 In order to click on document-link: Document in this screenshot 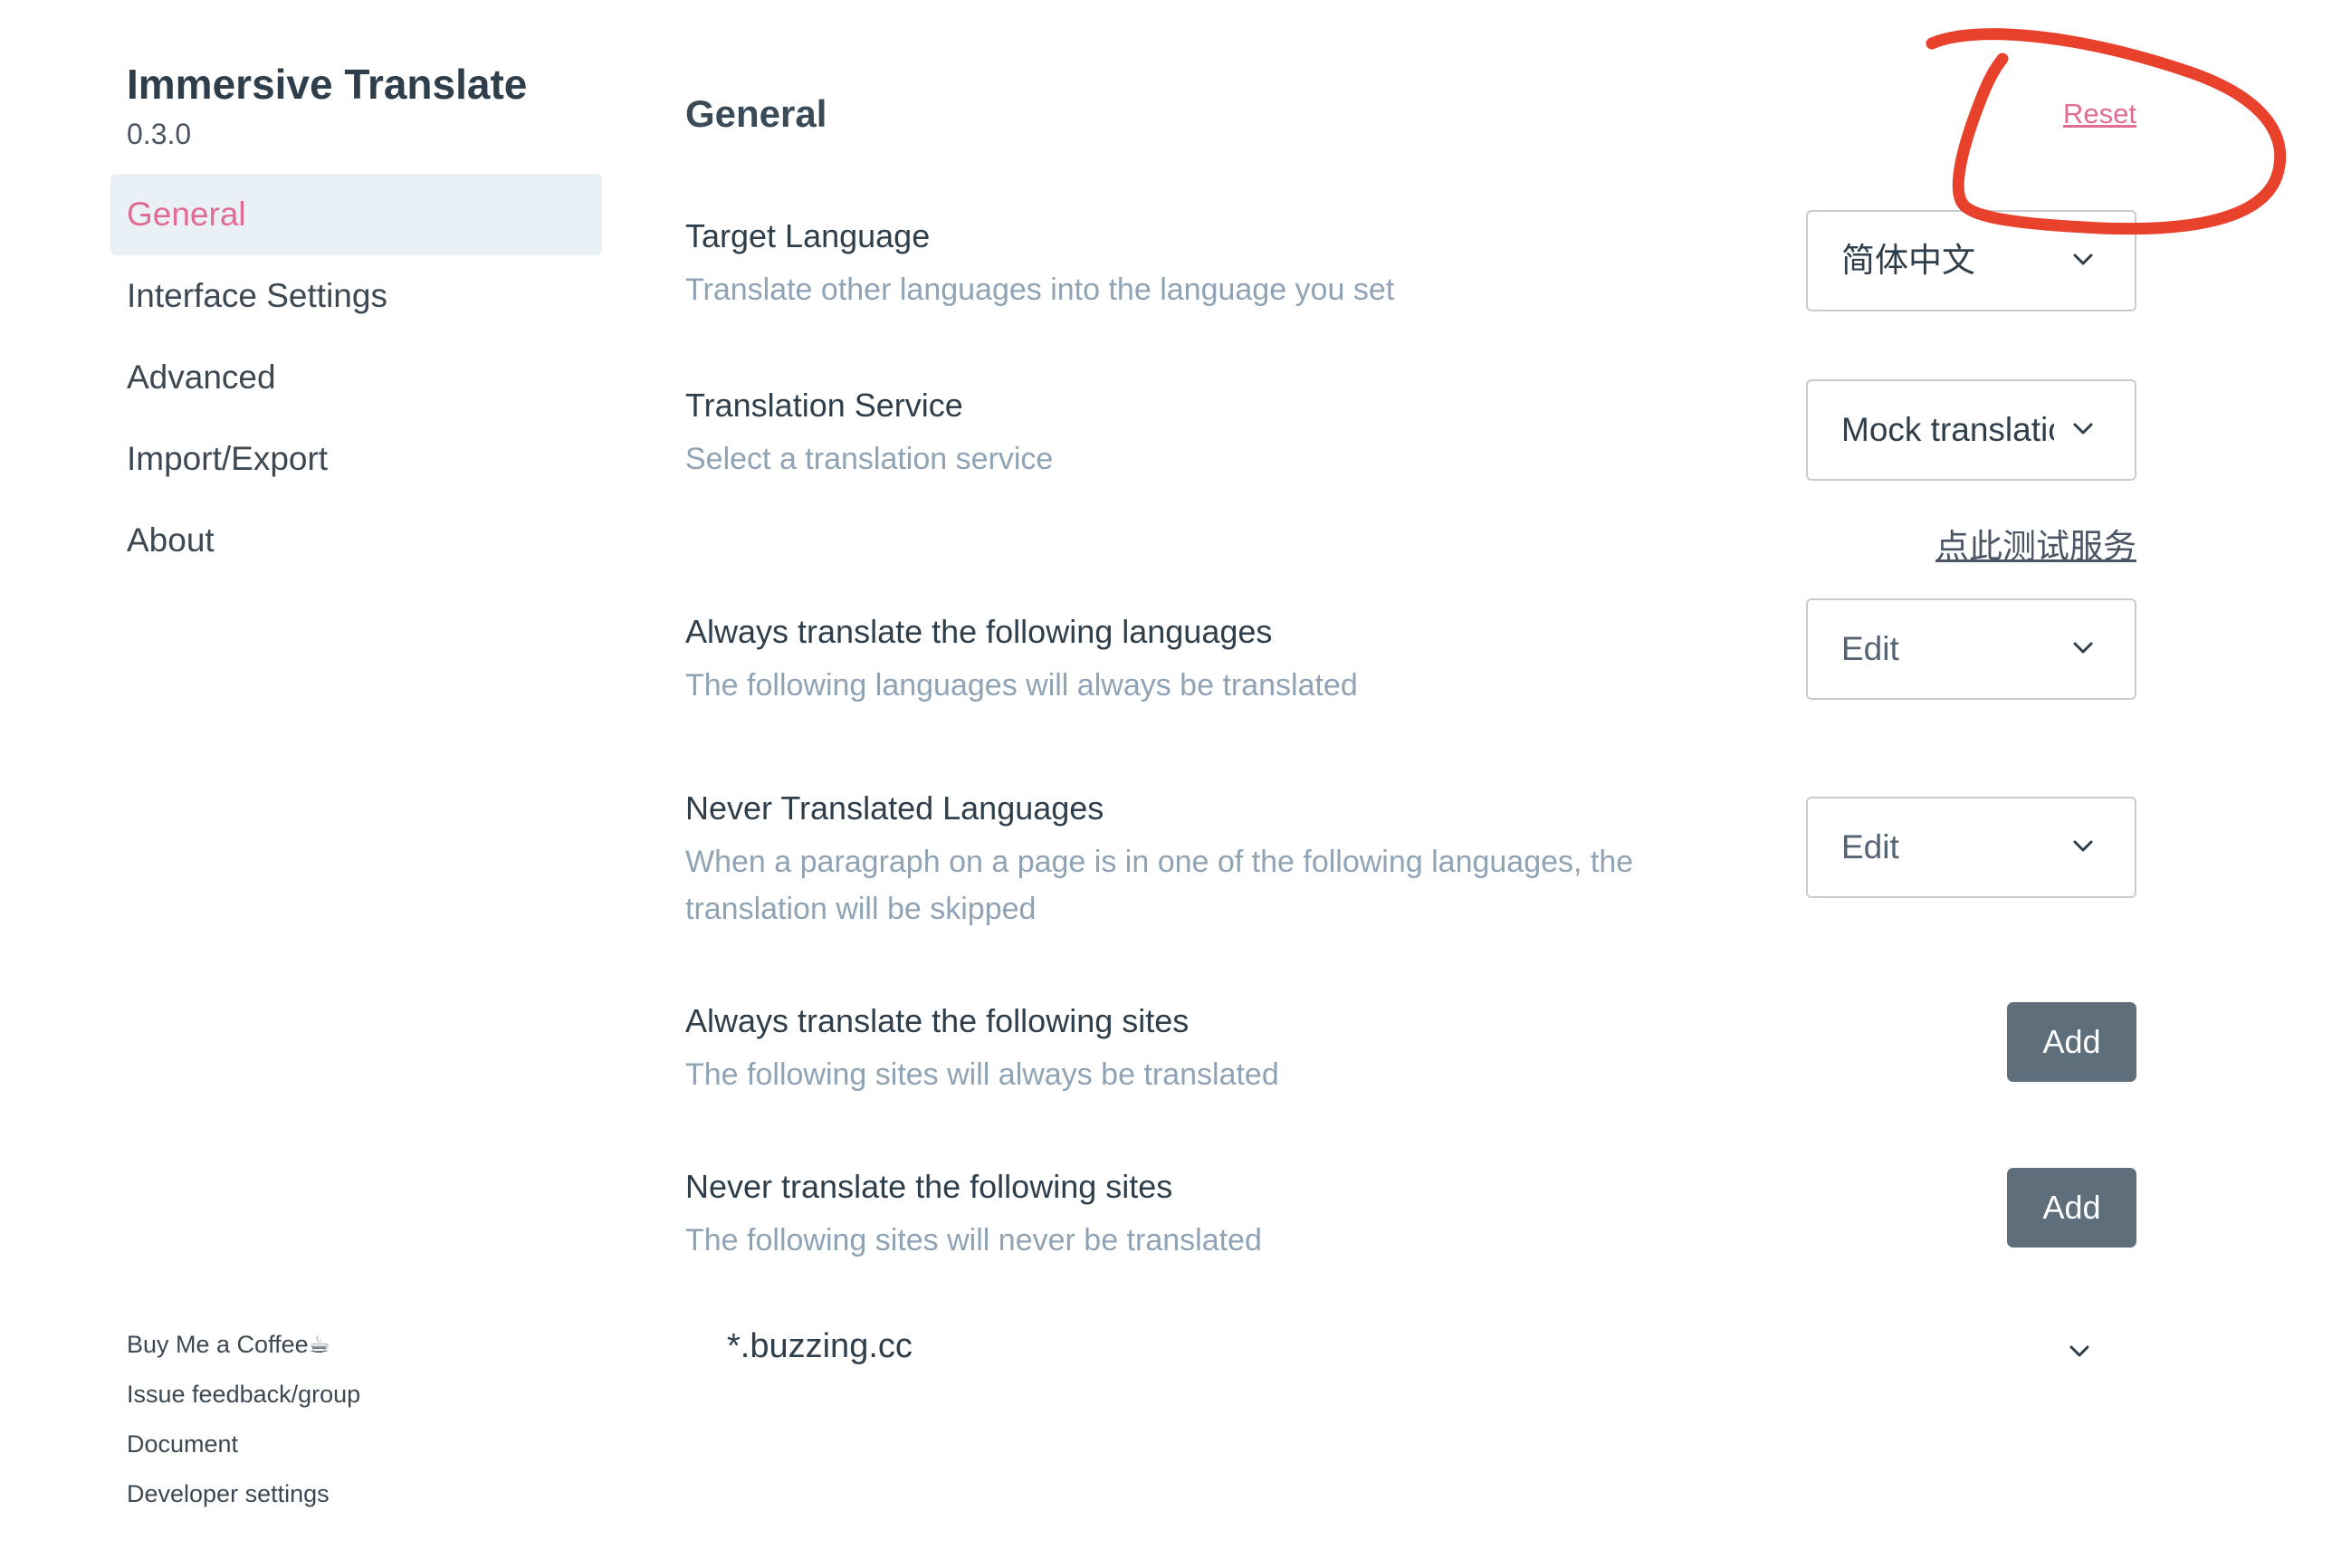, I will do `click(243, 1453)`.